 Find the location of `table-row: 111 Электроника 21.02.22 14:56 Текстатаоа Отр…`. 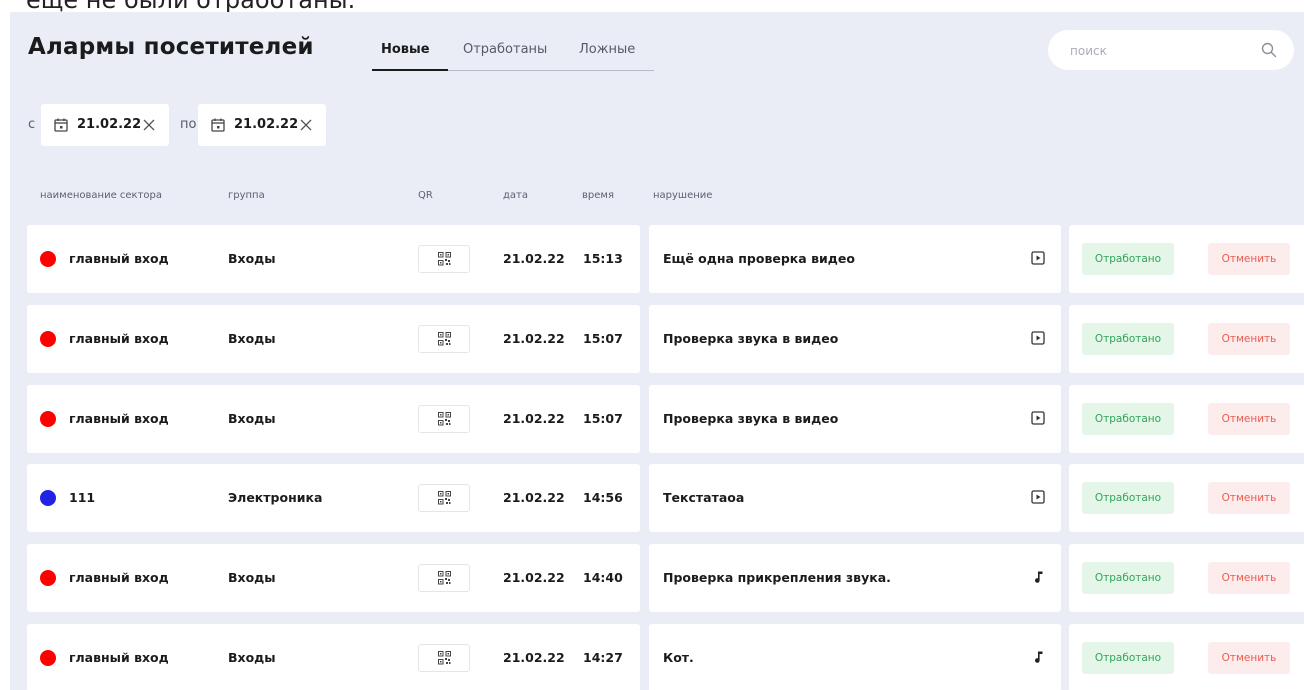

table-row: 111 Электроника 21.02.22 14:56 Текстатаоа Отр… is located at coordinates (665, 498).